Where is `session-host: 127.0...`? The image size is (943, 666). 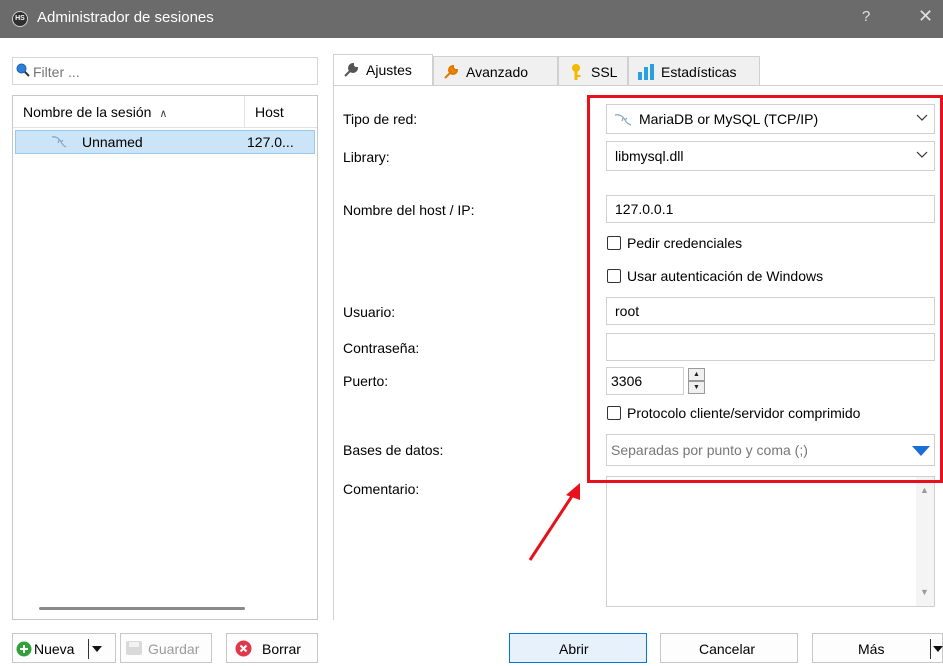 session-host: 127.0... is located at coordinates (270, 142).